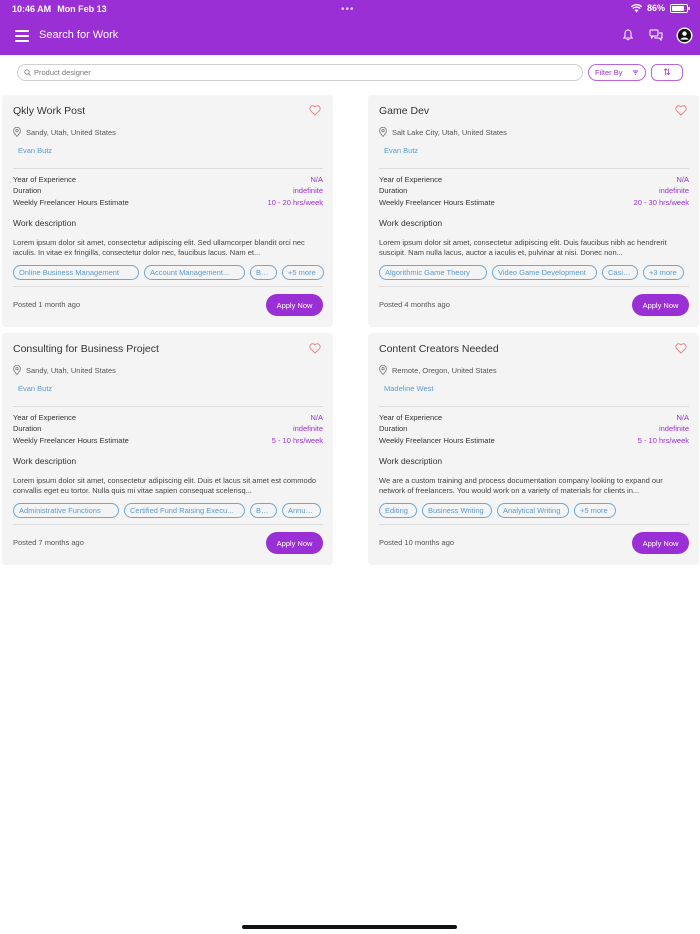 This screenshot has width=700, height=934. Describe the element at coordinates (635, 72) in the screenshot. I see `filter-caret-icon` at that location.